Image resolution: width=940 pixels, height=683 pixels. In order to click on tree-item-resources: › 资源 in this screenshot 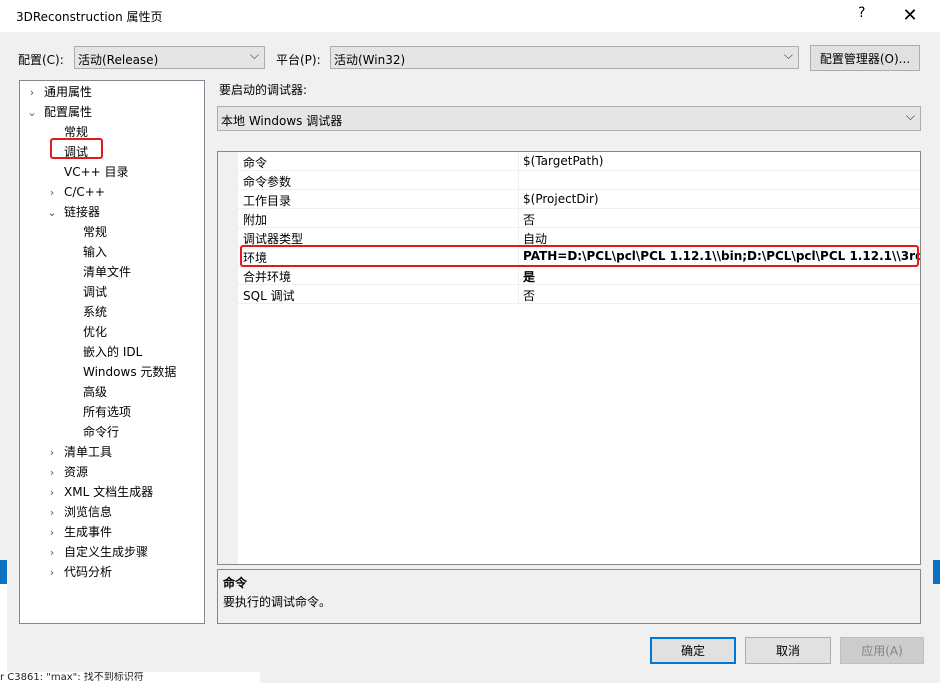, I will do `click(66, 472)`.